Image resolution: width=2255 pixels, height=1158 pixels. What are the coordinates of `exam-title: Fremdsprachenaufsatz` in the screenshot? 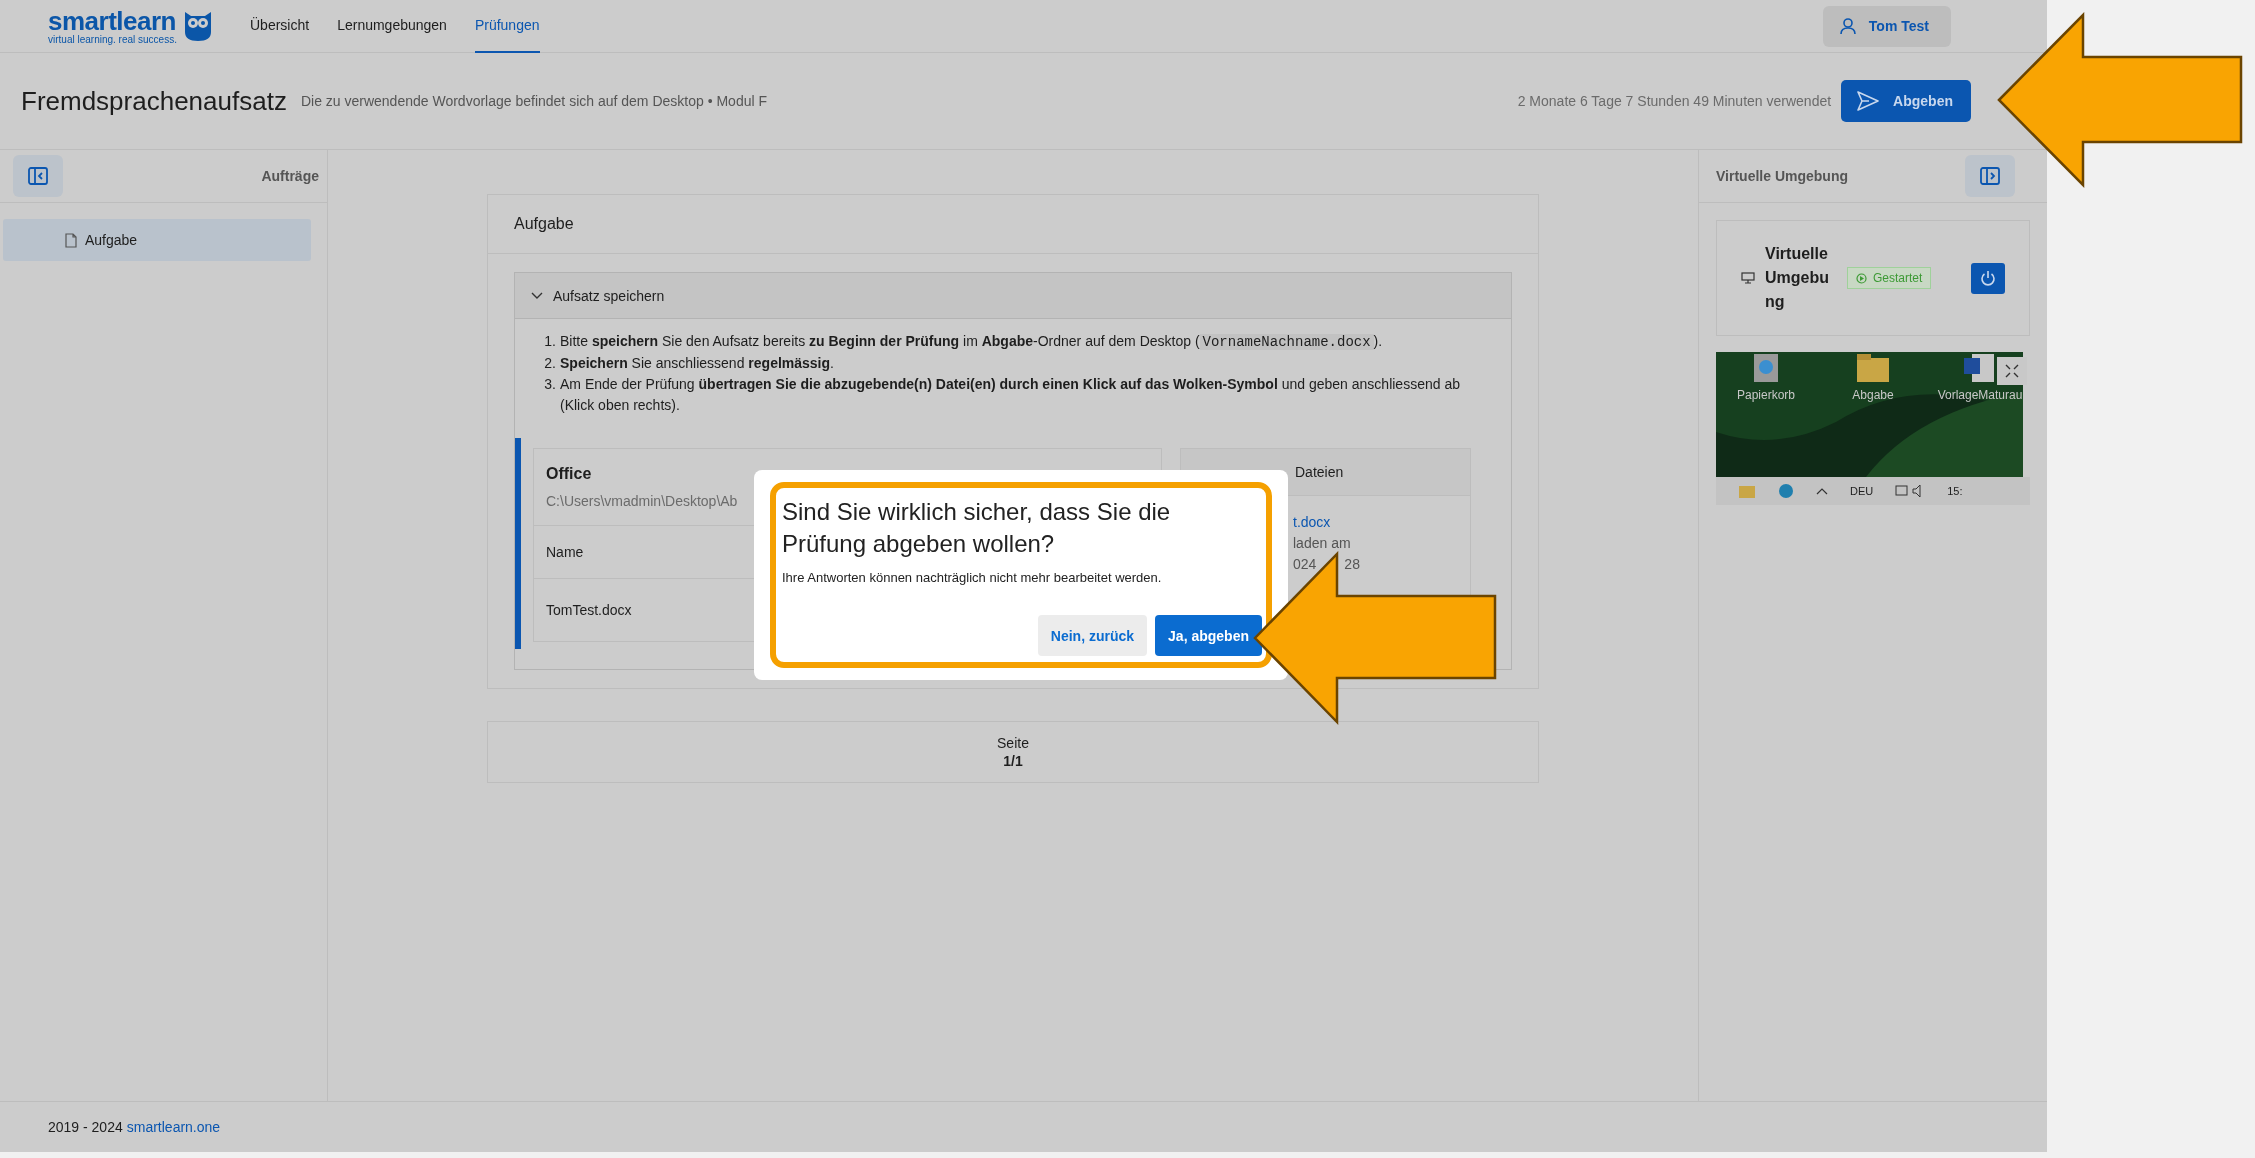 It's located at (154, 101).